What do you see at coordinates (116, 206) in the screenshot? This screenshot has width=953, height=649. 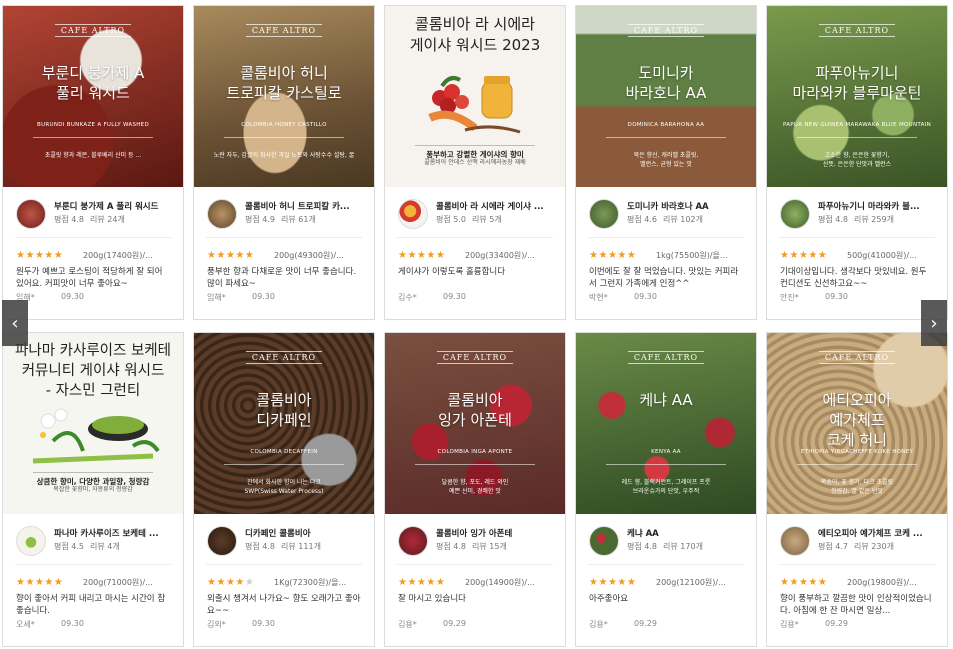 I see `product-name: 부룬디 붕가제 A 풀리 워시드` at bounding box center [116, 206].